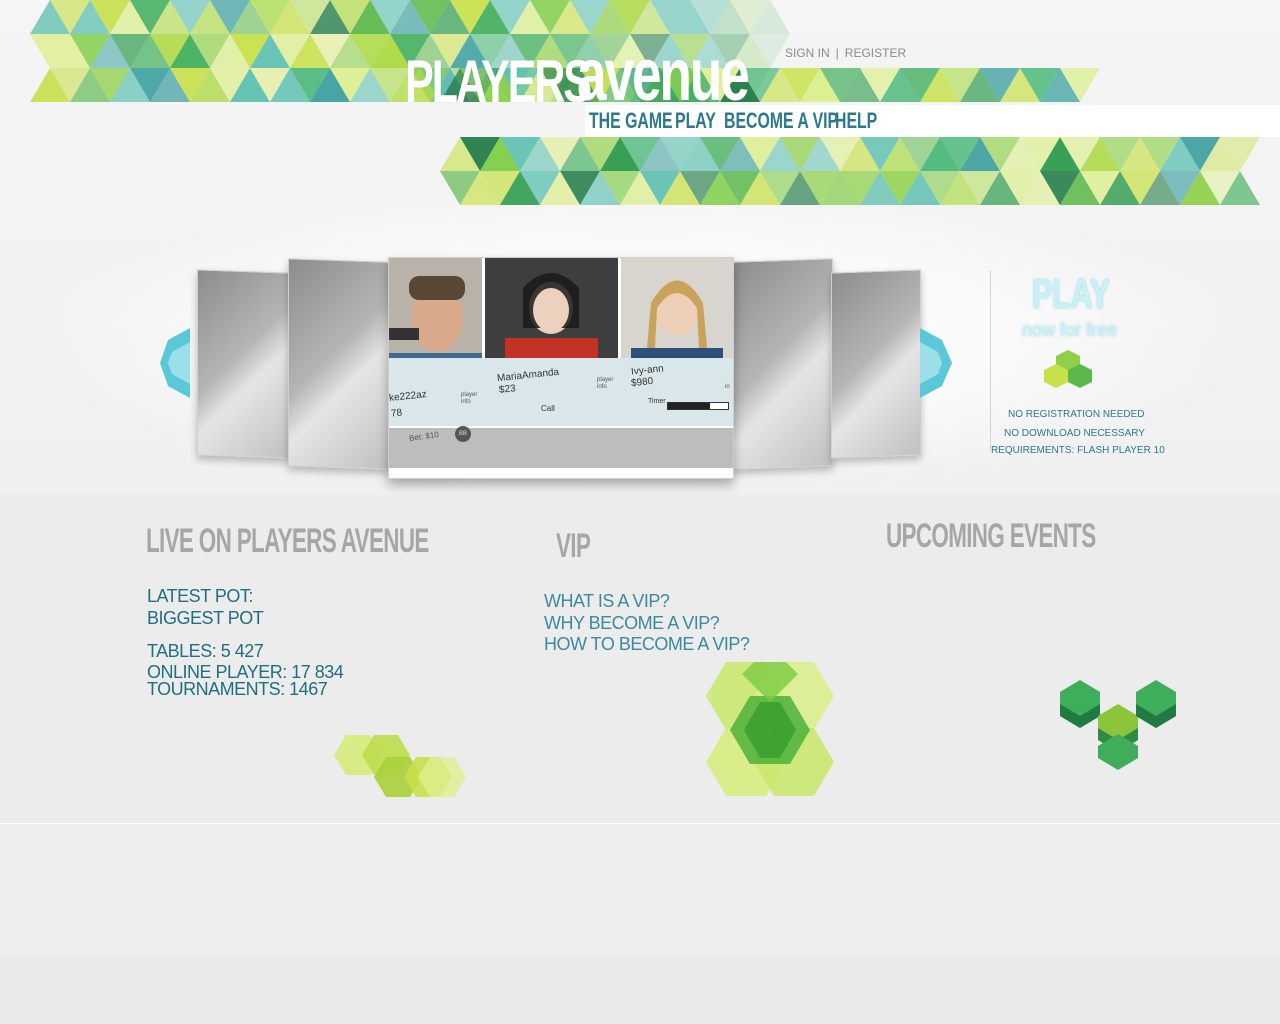 Image resolution: width=1280 pixels, height=1024 pixels. I want to click on carousel-panel-far-right, so click(876, 364).